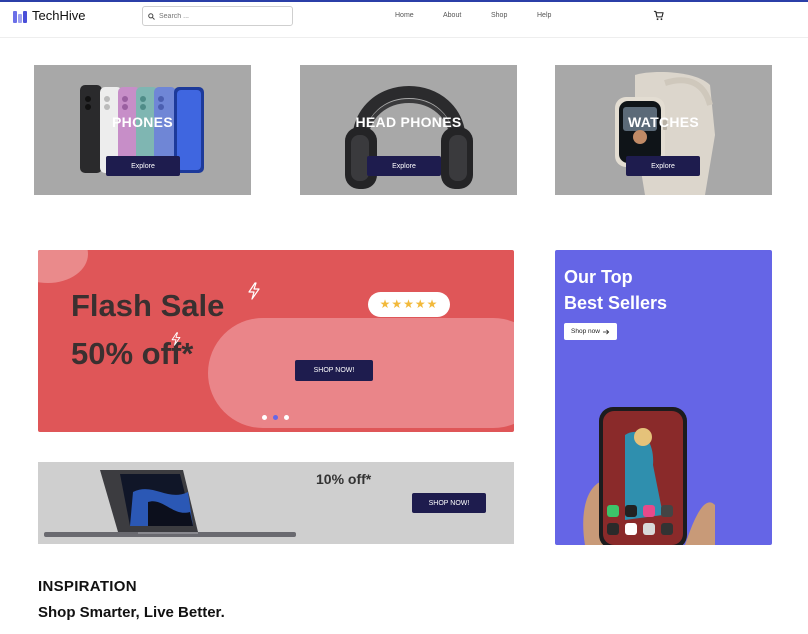  What do you see at coordinates (409, 304) in the screenshot?
I see `rating-stars: ★★★★★` at bounding box center [409, 304].